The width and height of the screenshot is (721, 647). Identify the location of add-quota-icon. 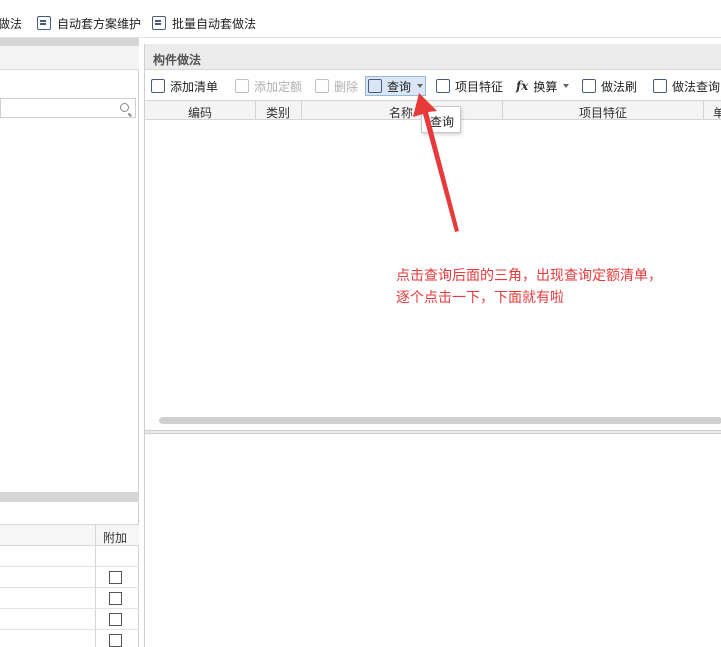
(242, 86).